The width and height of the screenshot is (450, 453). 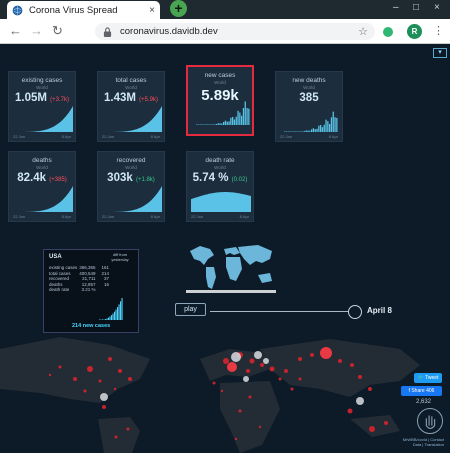 I want to click on sparkline-area, so click(x=221, y=202).